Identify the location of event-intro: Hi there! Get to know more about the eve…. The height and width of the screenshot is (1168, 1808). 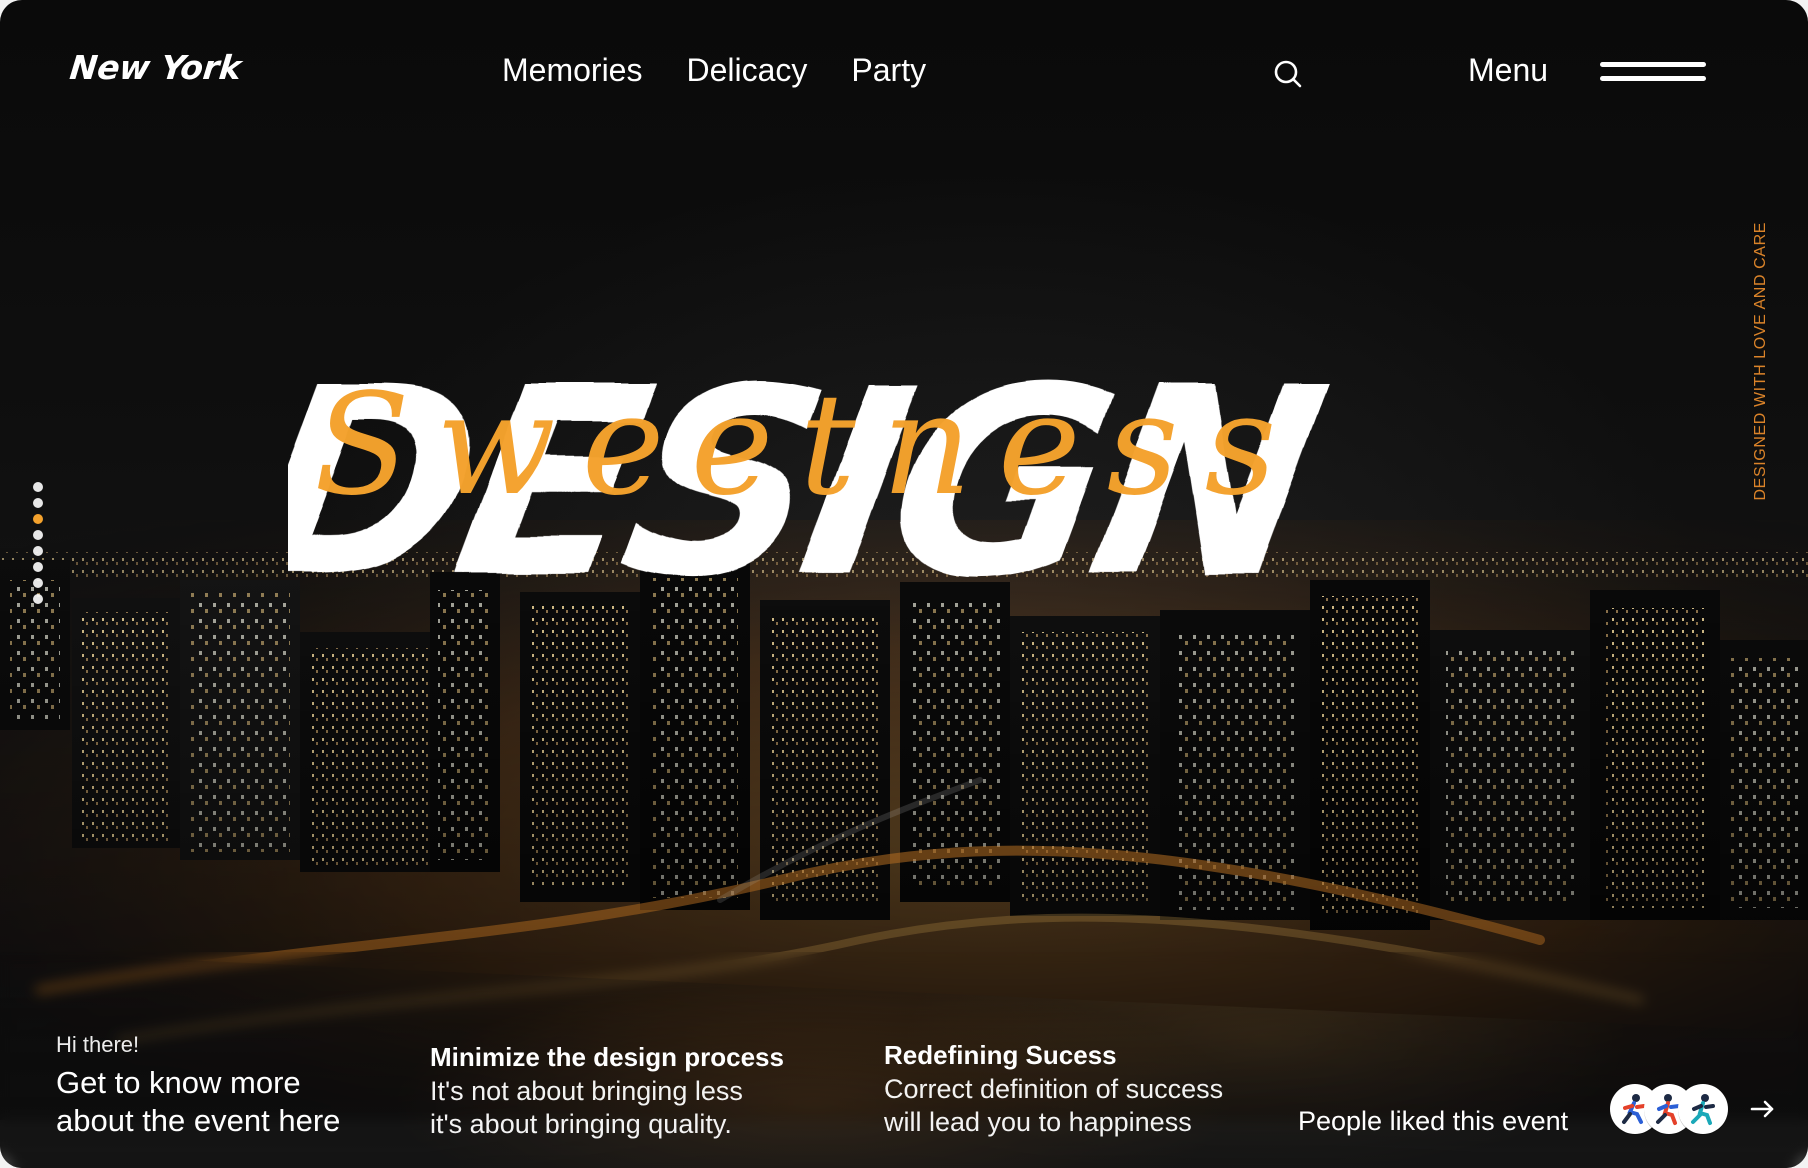
(236, 1086).